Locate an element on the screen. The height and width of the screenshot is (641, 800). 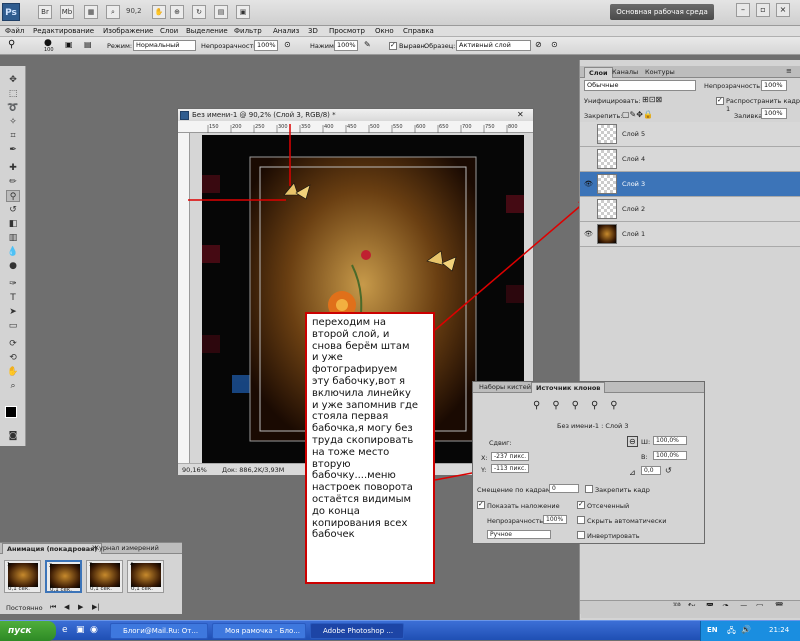
layer-row: Слой 5 is located at coordinates (690, 134).